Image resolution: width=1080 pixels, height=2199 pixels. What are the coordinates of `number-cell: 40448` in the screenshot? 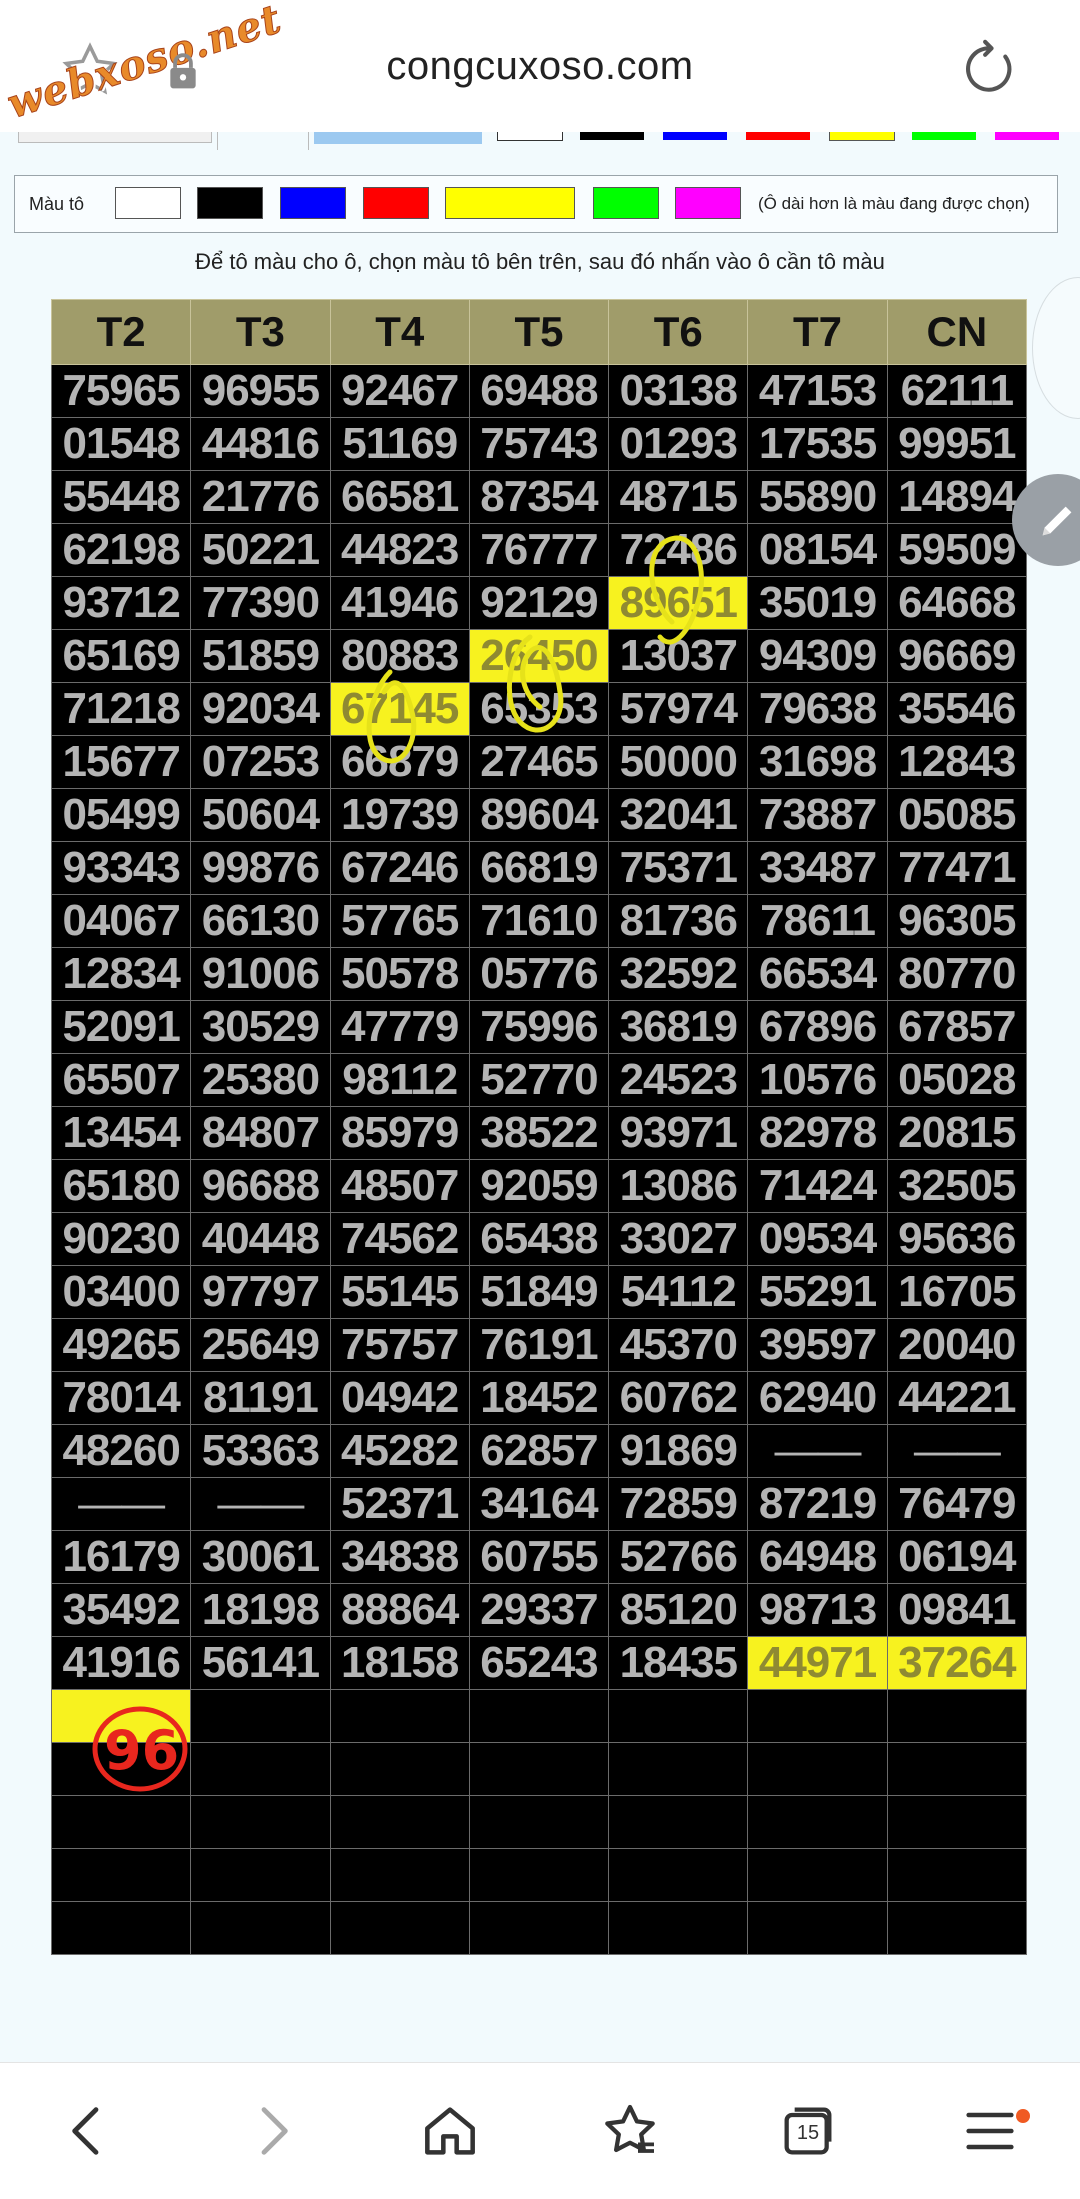 It's located at (260, 1239).